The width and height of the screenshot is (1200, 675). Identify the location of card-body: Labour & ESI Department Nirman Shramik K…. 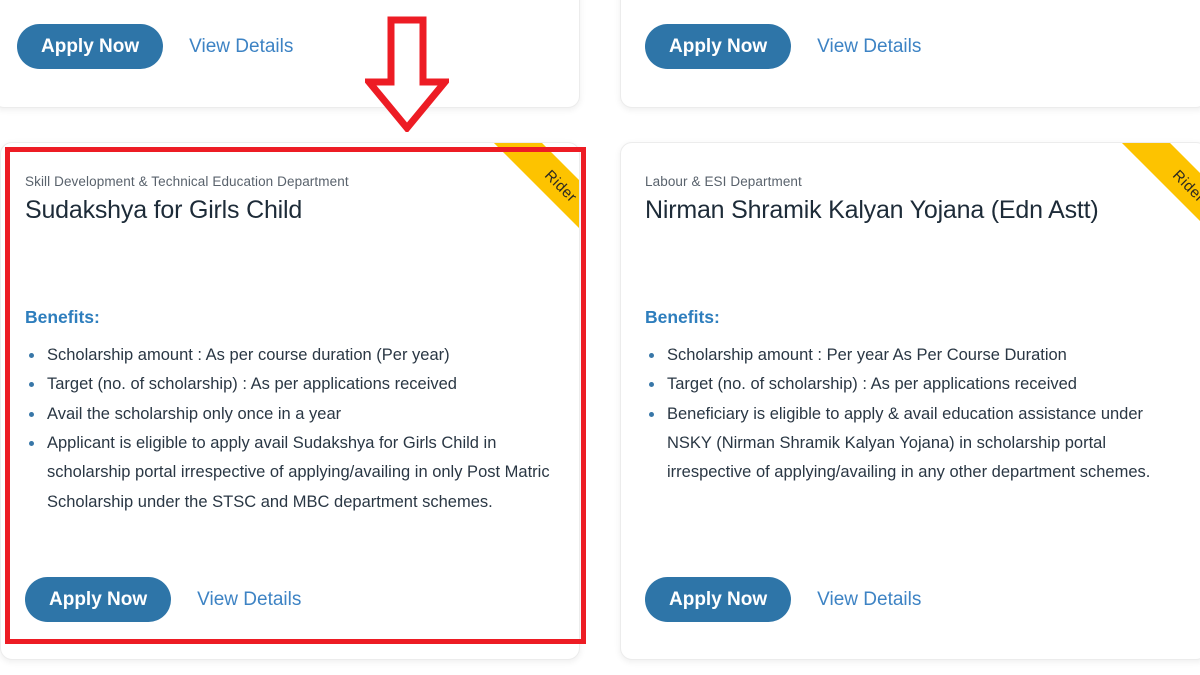
(915, 199).